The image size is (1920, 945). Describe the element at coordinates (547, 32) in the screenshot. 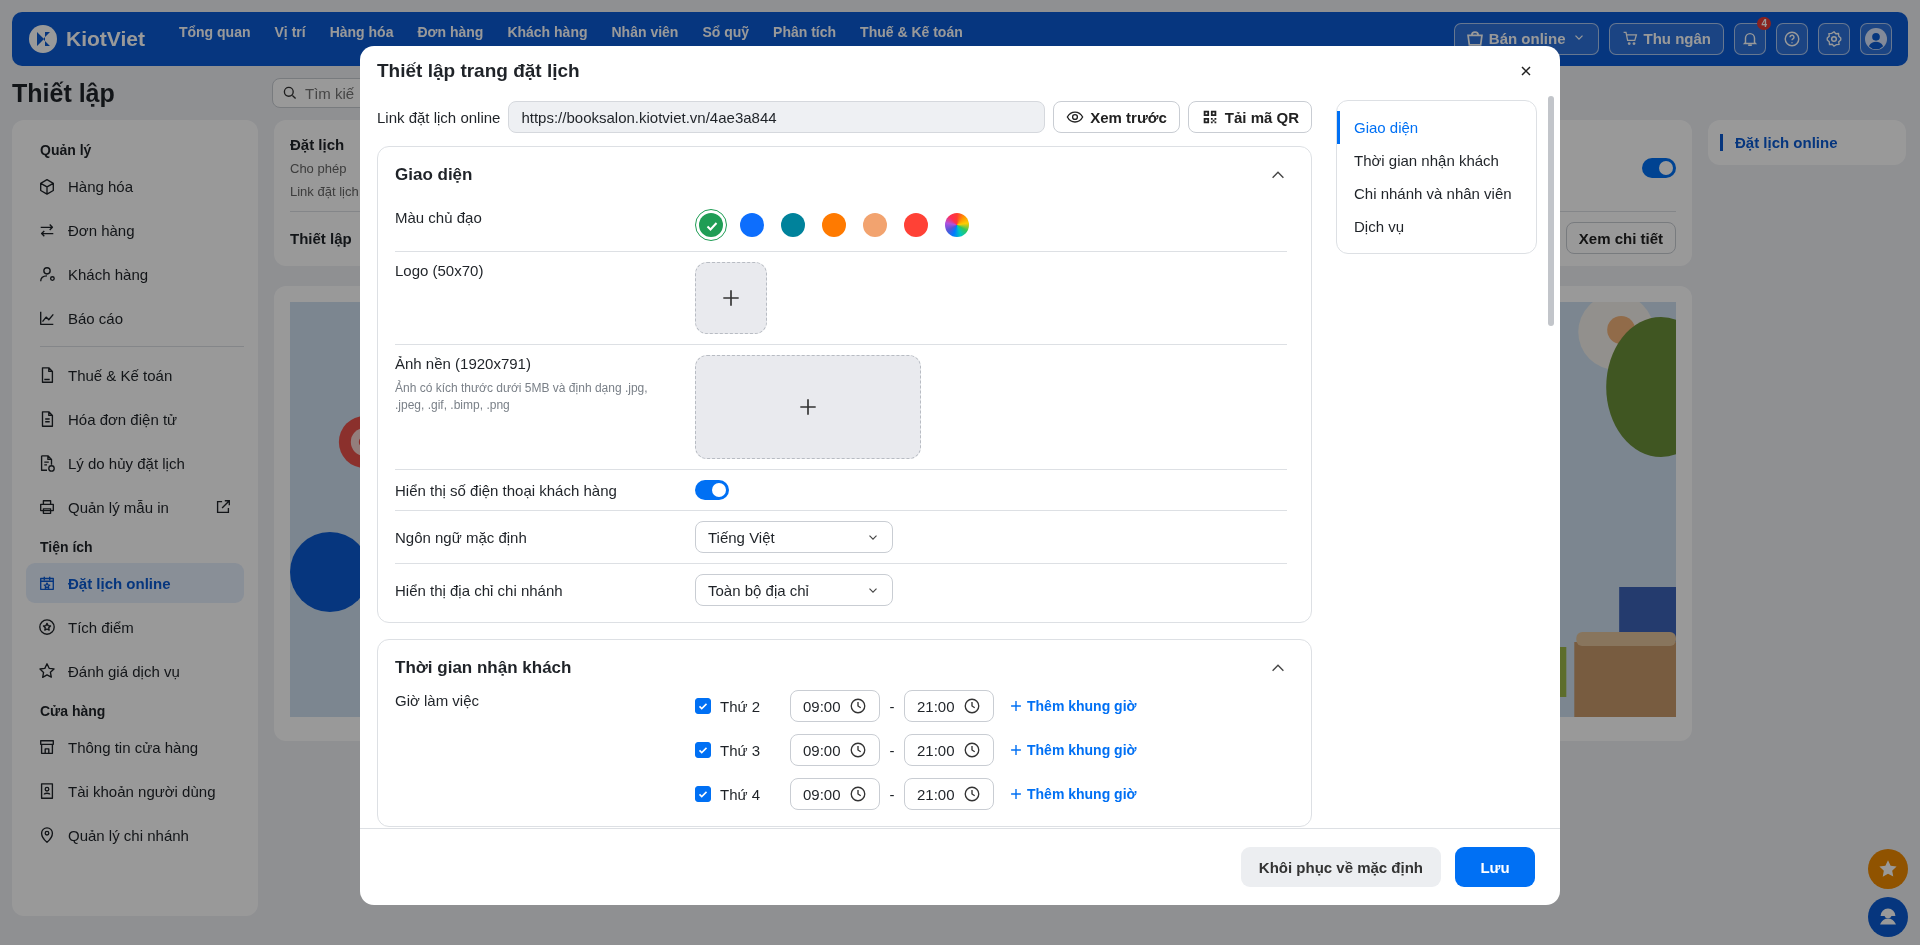

I see `nav-link: Khách hàng` at that location.